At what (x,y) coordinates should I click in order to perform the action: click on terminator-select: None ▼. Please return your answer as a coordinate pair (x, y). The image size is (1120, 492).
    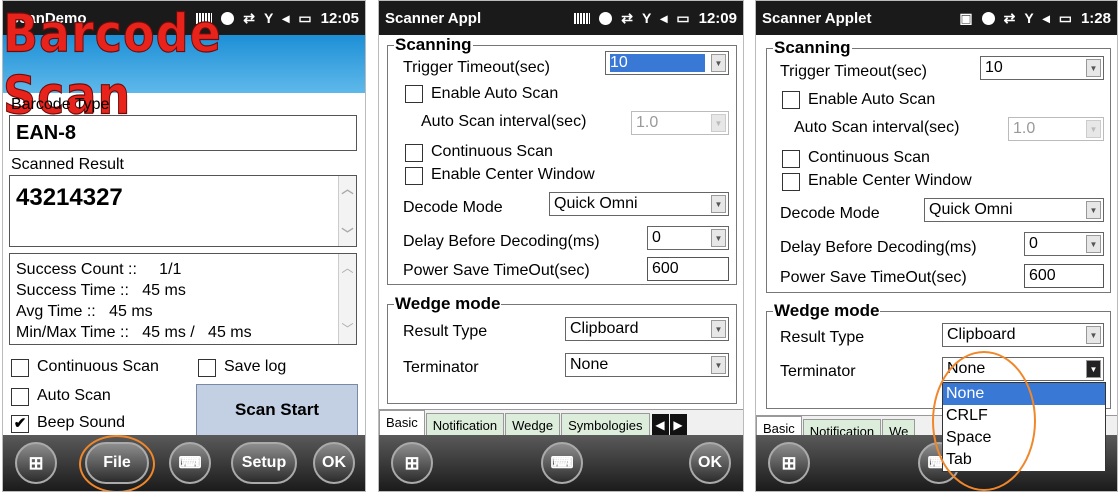
    Looking at the image, I should click on (647, 365).